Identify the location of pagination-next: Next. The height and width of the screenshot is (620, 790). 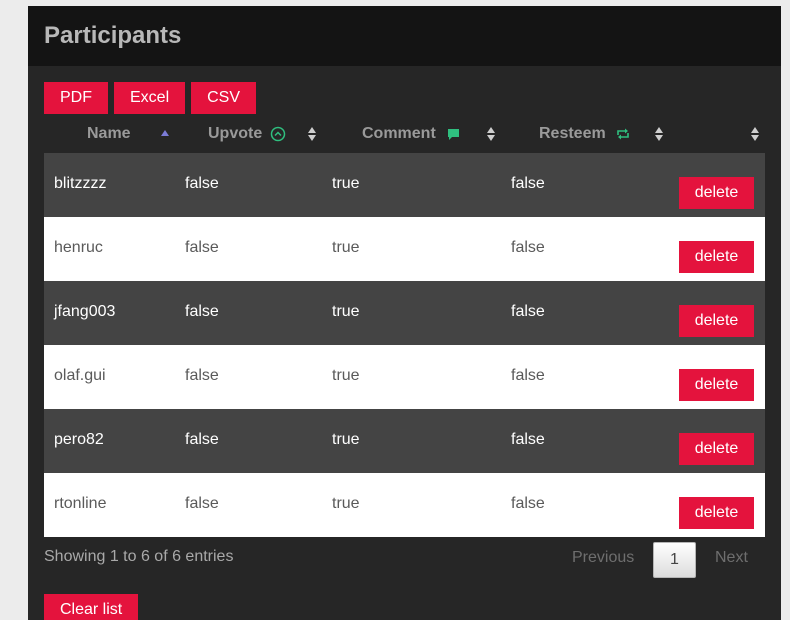
(731, 558).